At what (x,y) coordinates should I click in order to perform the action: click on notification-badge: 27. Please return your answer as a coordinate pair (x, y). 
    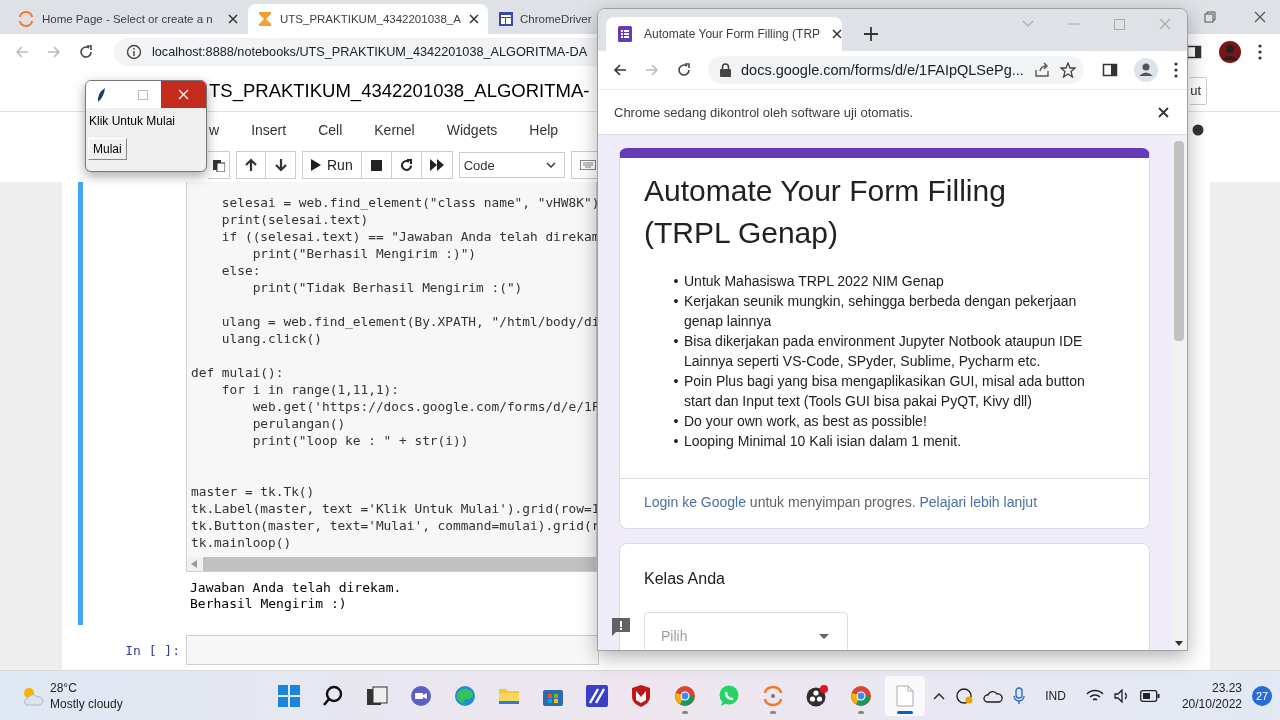
    Looking at the image, I should click on (1262, 695).